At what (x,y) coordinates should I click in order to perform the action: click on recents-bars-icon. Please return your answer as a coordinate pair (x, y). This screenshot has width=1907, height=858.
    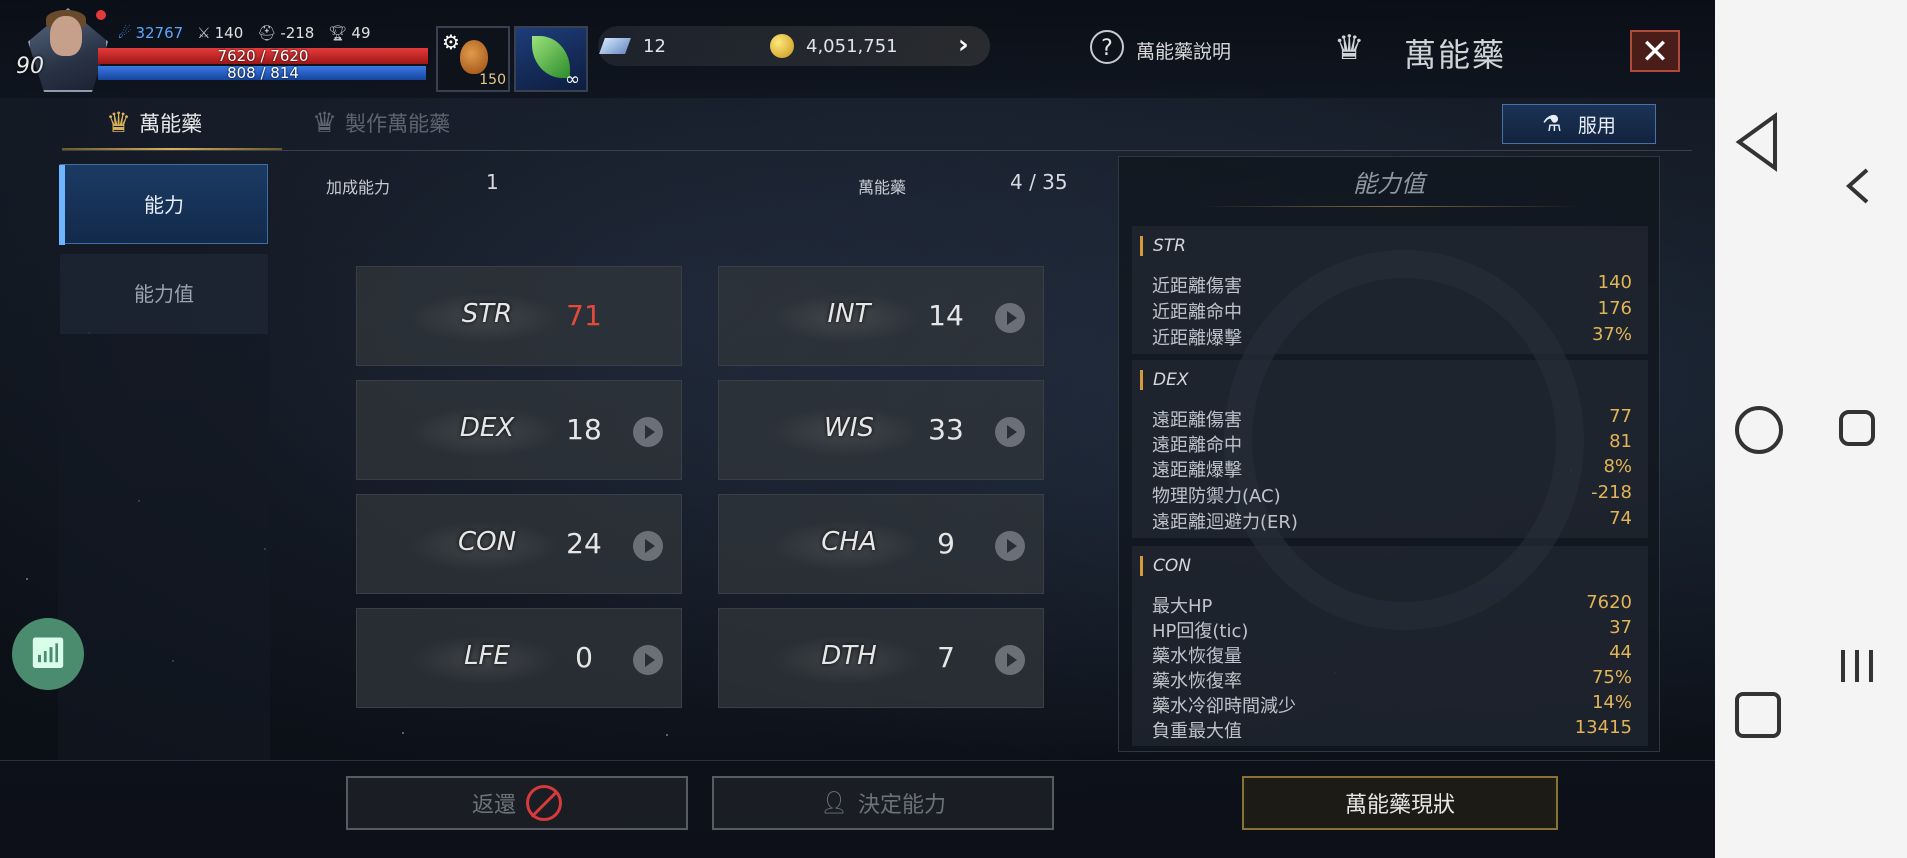
    Looking at the image, I should click on (1857, 666).